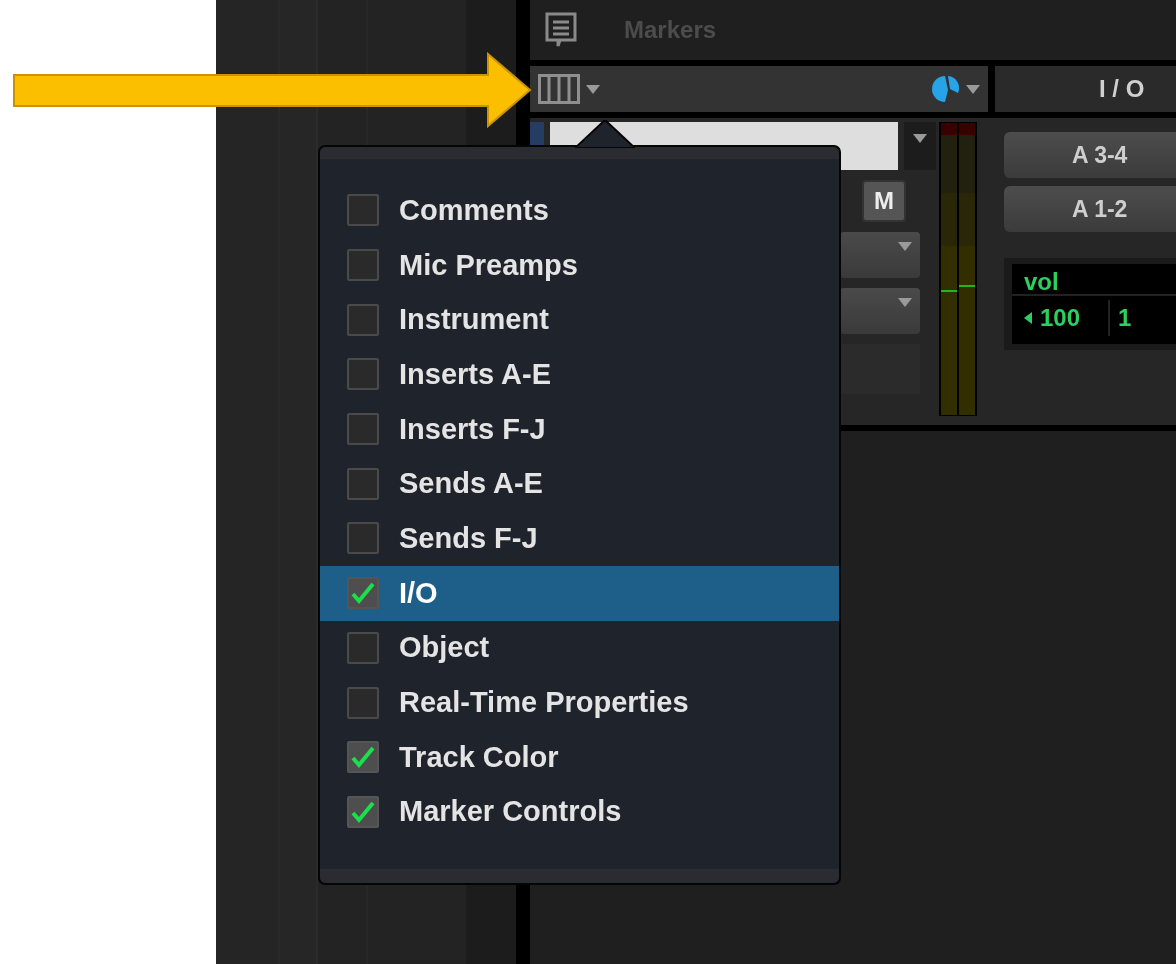 The image size is (1176, 964). Describe the element at coordinates (561, 30) in the screenshot. I see `comment-icon` at that location.